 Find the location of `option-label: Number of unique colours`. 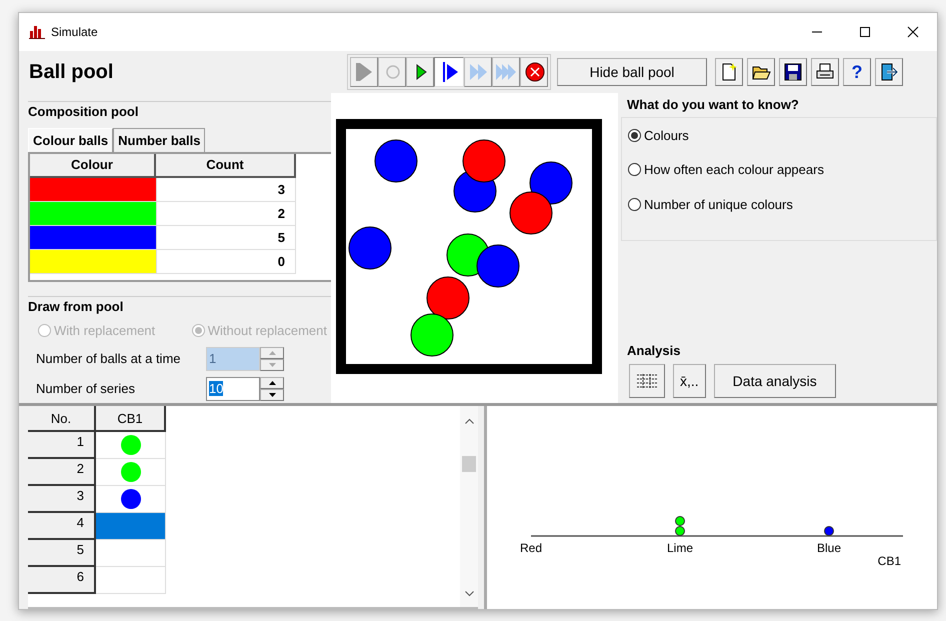

option-label: Number of unique colours is located at coordinates (718, 205).